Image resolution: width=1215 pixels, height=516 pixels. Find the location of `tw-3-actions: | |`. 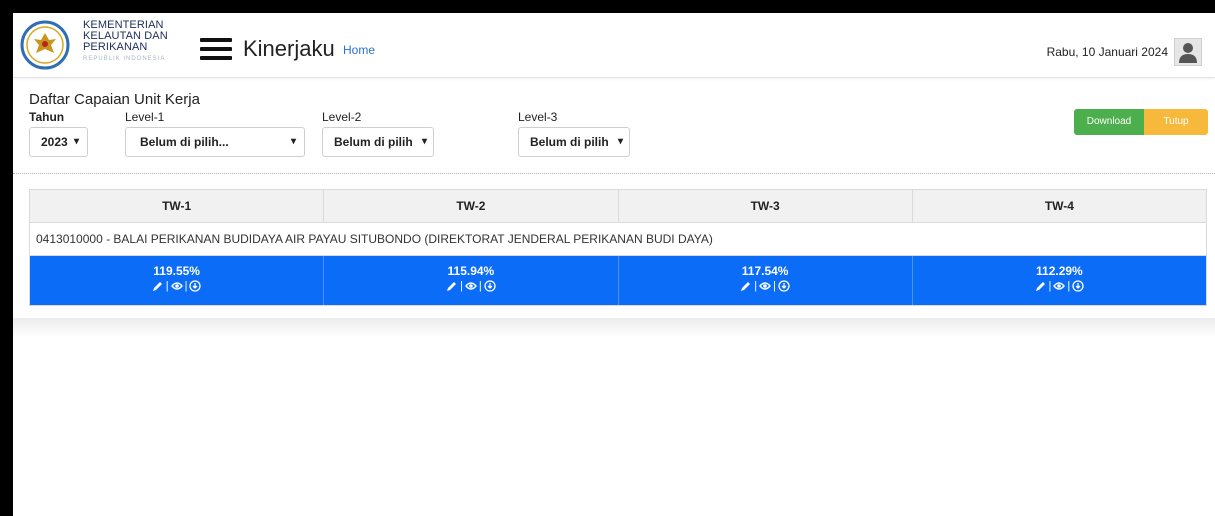

tw-3-actions: | | is located at coordinates (765, 286).